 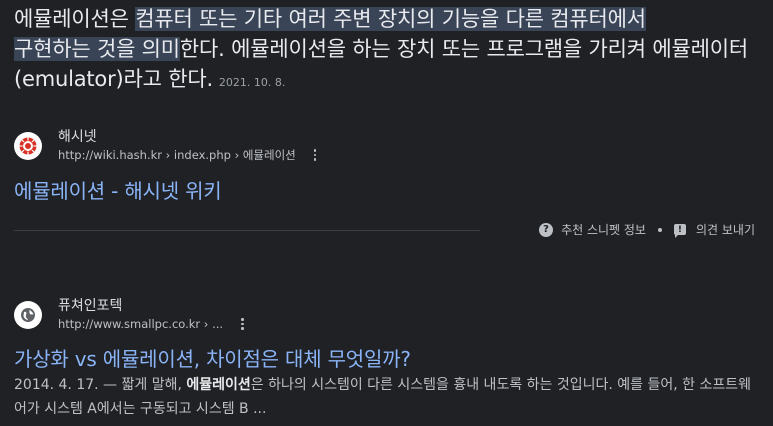 I want to click on result2-site-name: 퓨쳐인포텍, so click(x=90, y=306).